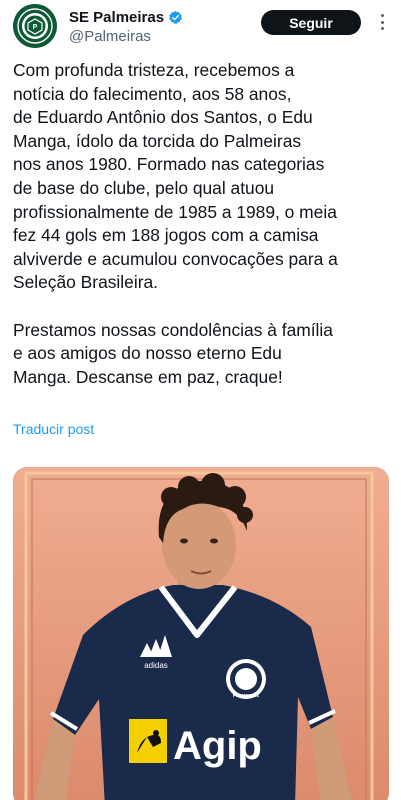 Image resolution: width=401 pixels, height=800 pixels. What do you see at coordinates (175, 17) in the screenshot?
I see `verified-badge-icon` at bounding box center [175, 17].